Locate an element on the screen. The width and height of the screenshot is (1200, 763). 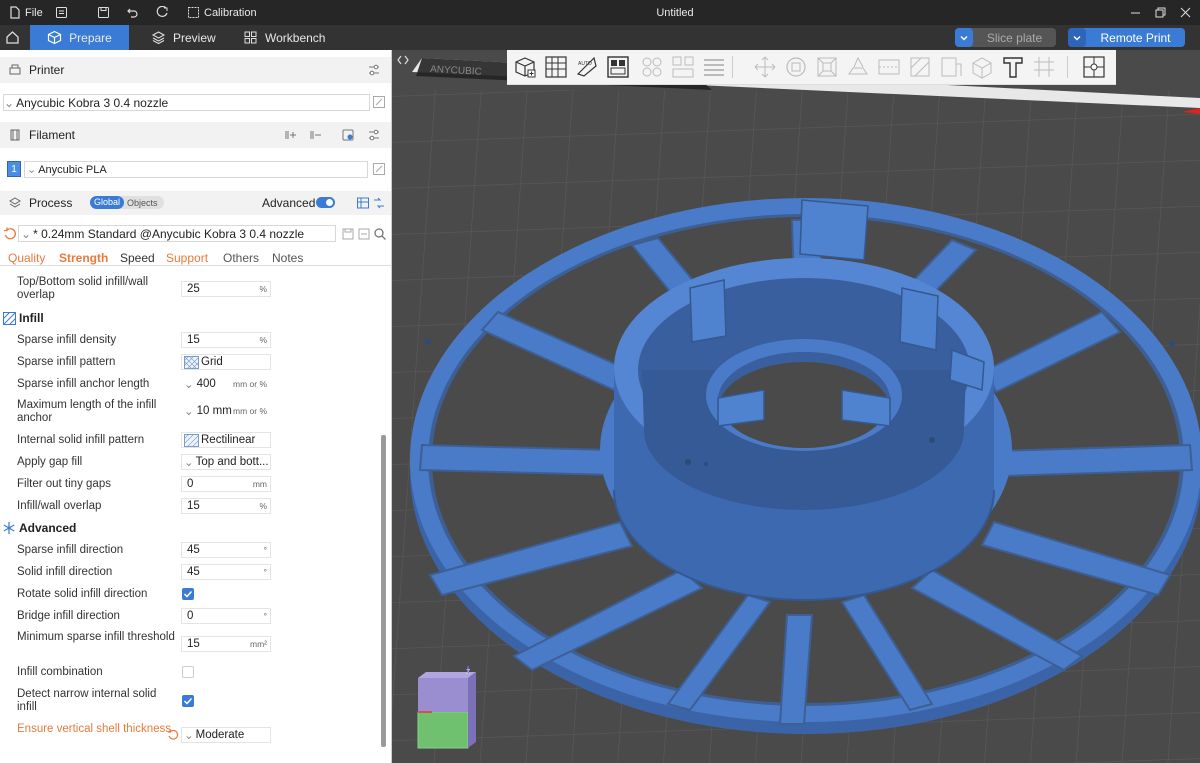
global-objects-toggle: Global Objects is located at coordinates (127, 202).